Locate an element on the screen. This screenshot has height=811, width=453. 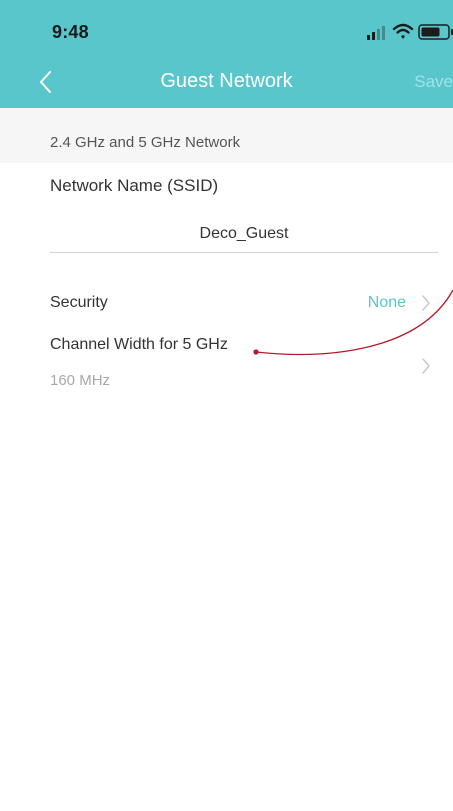
channel-width-row: Channel Width for 5 GHz 160 MHz is located at coordinates (226, 359).